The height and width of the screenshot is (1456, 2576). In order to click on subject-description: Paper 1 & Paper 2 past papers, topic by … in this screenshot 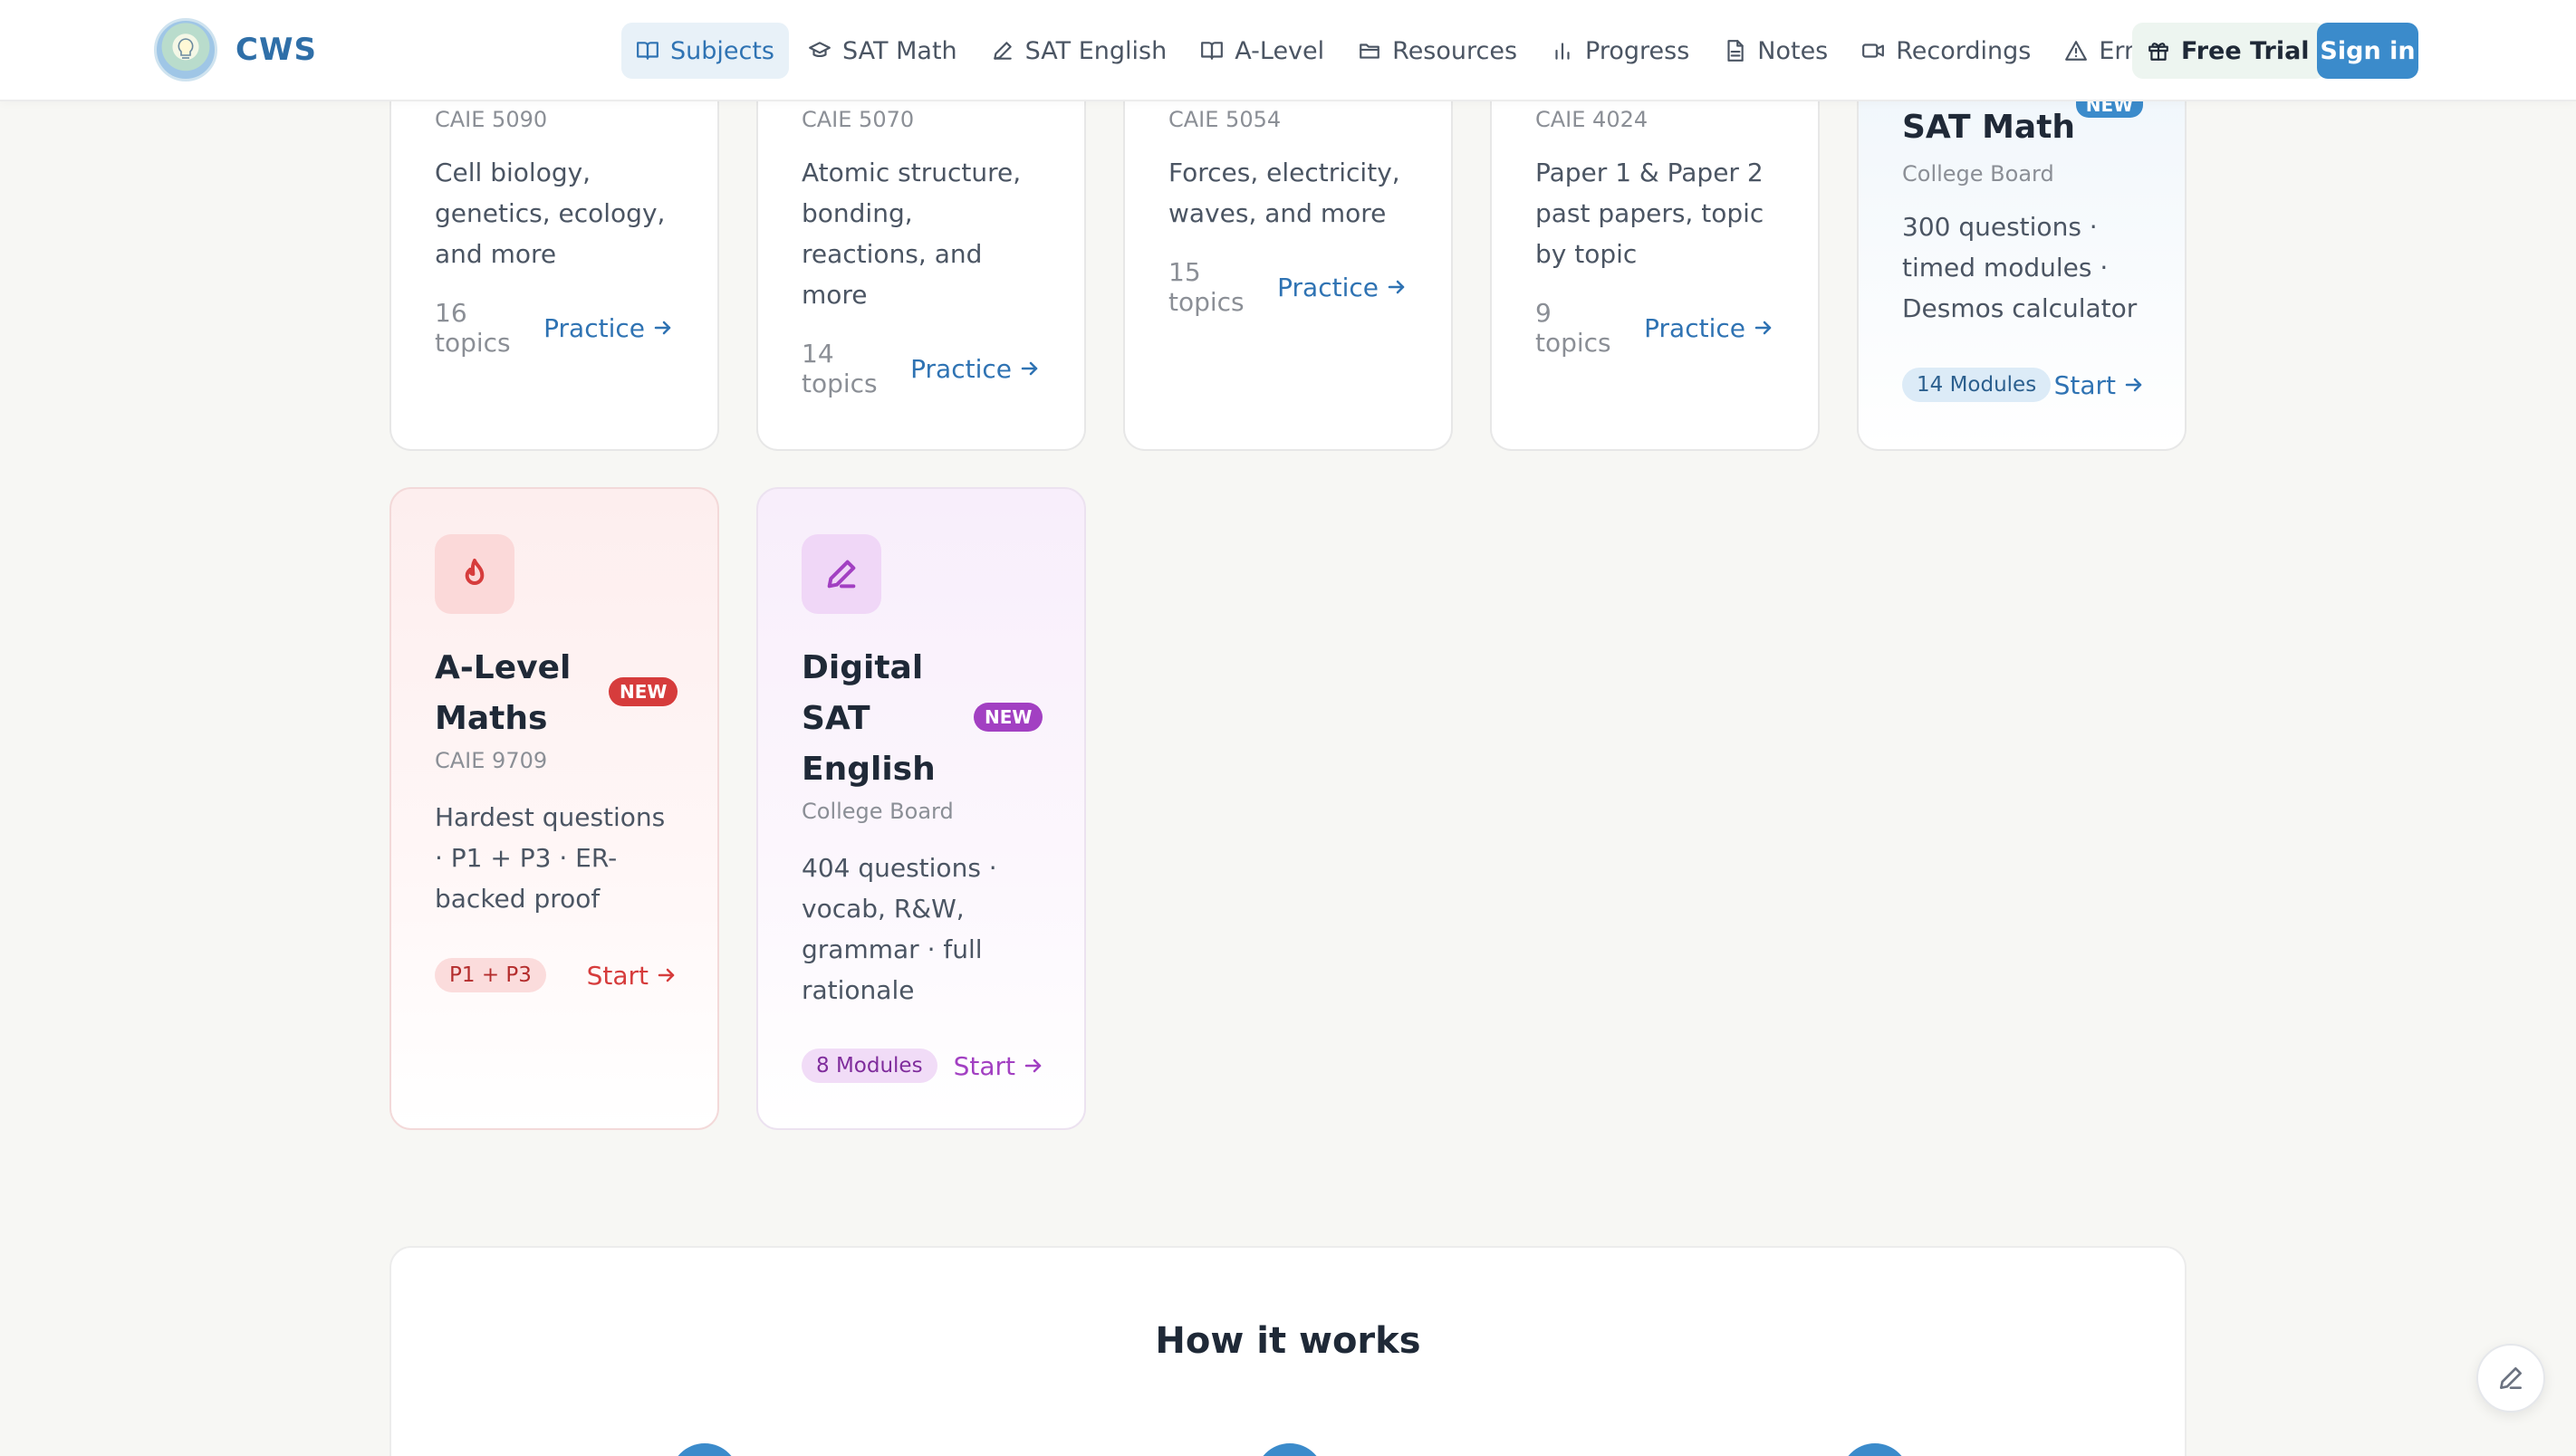, I will do `click(1649, 213)`.